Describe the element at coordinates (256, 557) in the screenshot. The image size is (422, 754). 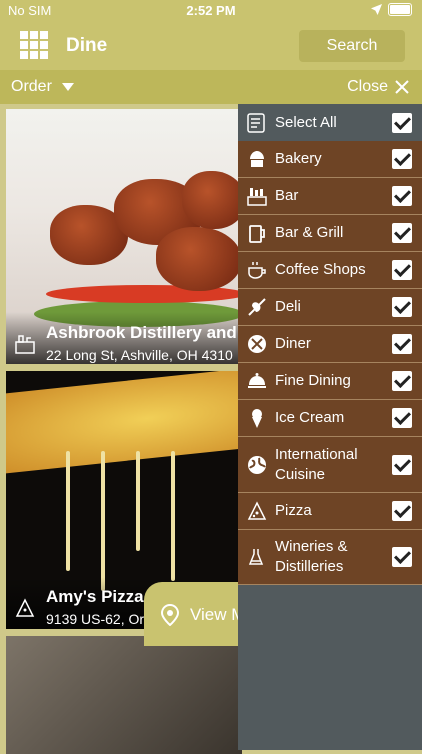
I see `wine-still-icon` at that location.